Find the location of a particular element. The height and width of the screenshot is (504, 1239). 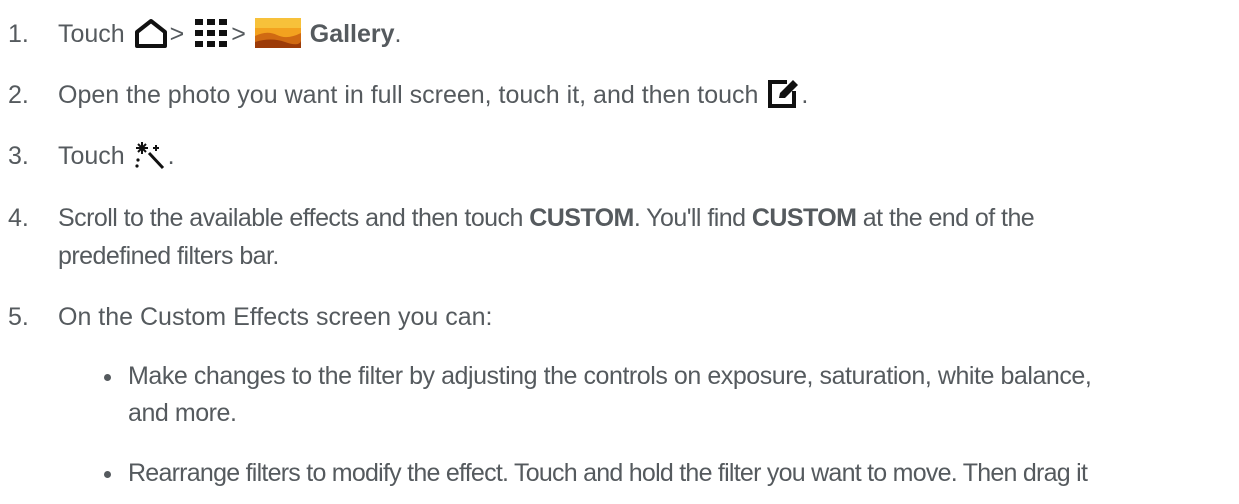

step-text: On the Custom Effects screen you can: is located at coordinates (275, 317).